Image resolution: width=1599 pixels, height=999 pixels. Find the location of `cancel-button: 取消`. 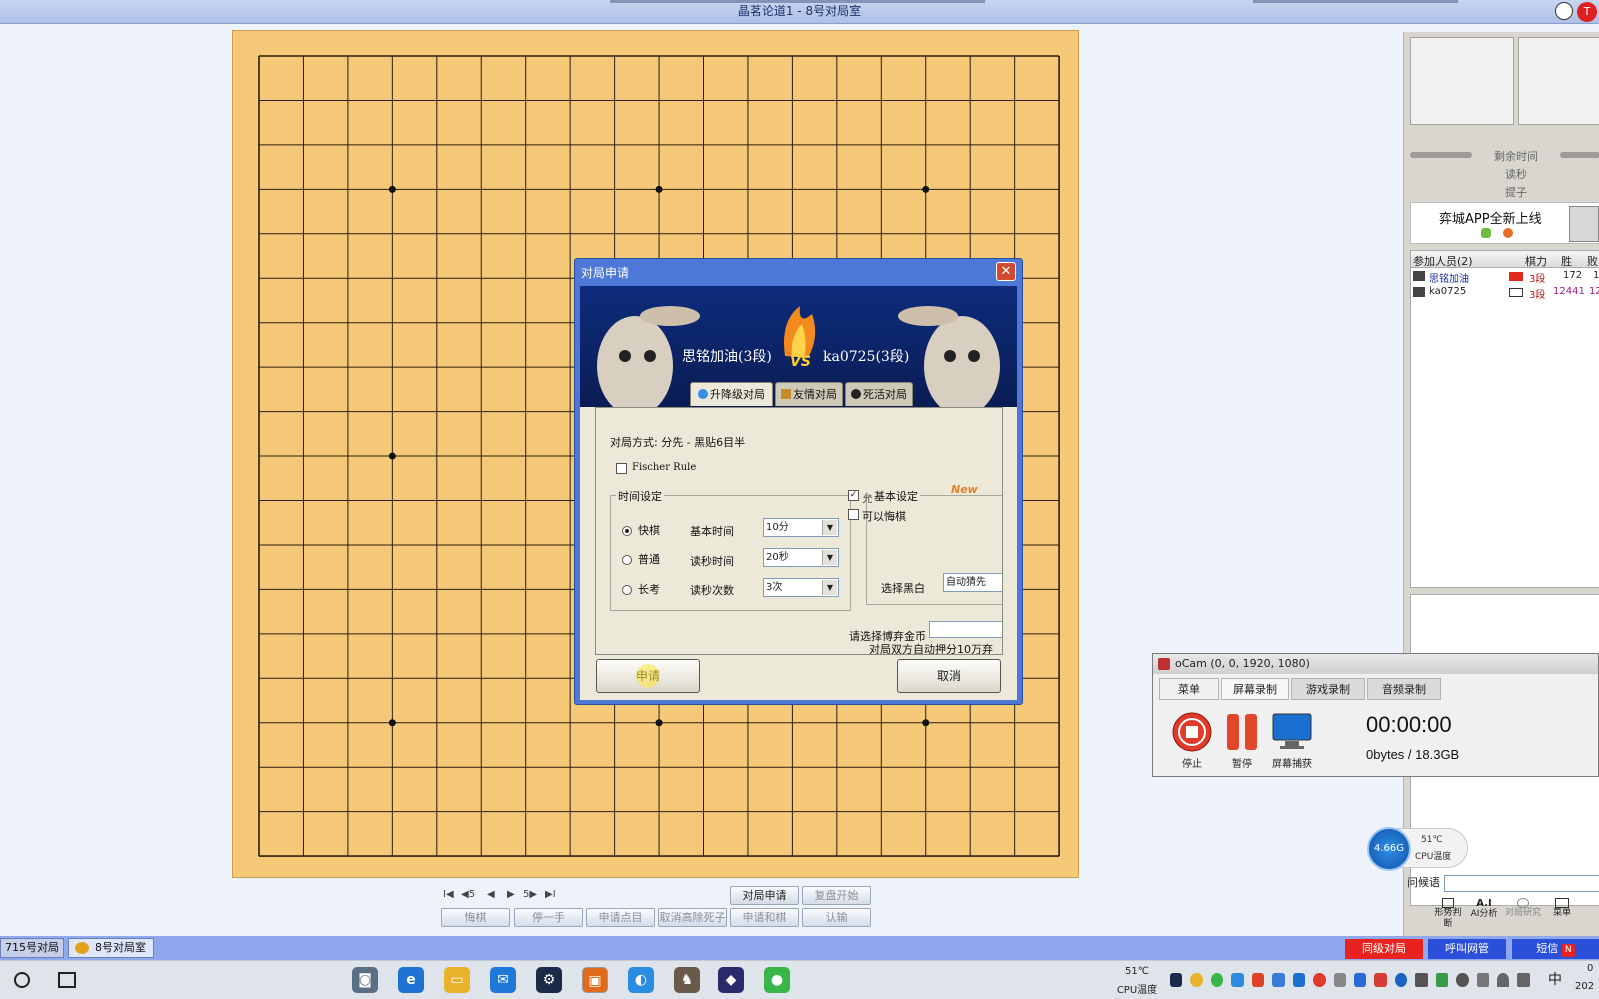

cancel-button: 取消 is located at coordinates (949, 676).